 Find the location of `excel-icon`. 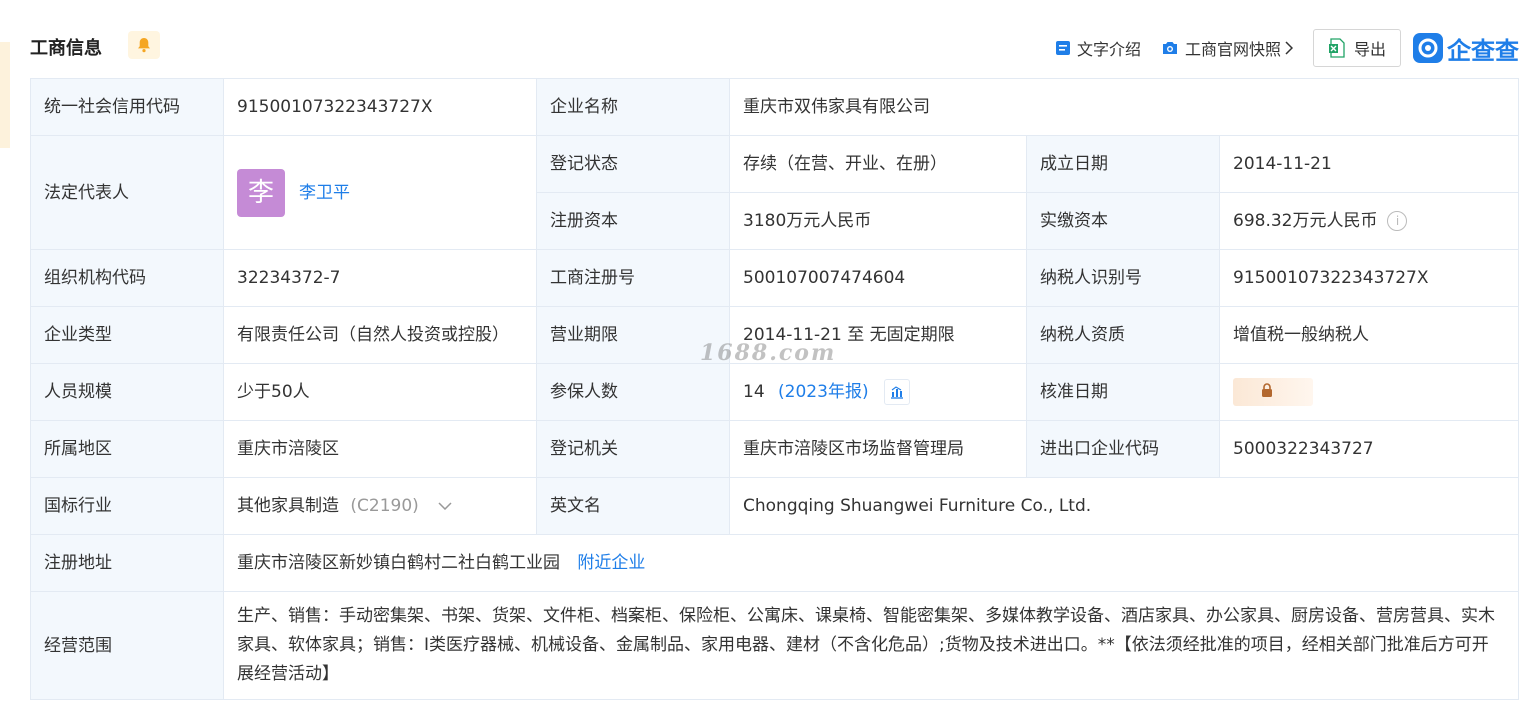

excel-icon is located at coordinates (1337, 48).